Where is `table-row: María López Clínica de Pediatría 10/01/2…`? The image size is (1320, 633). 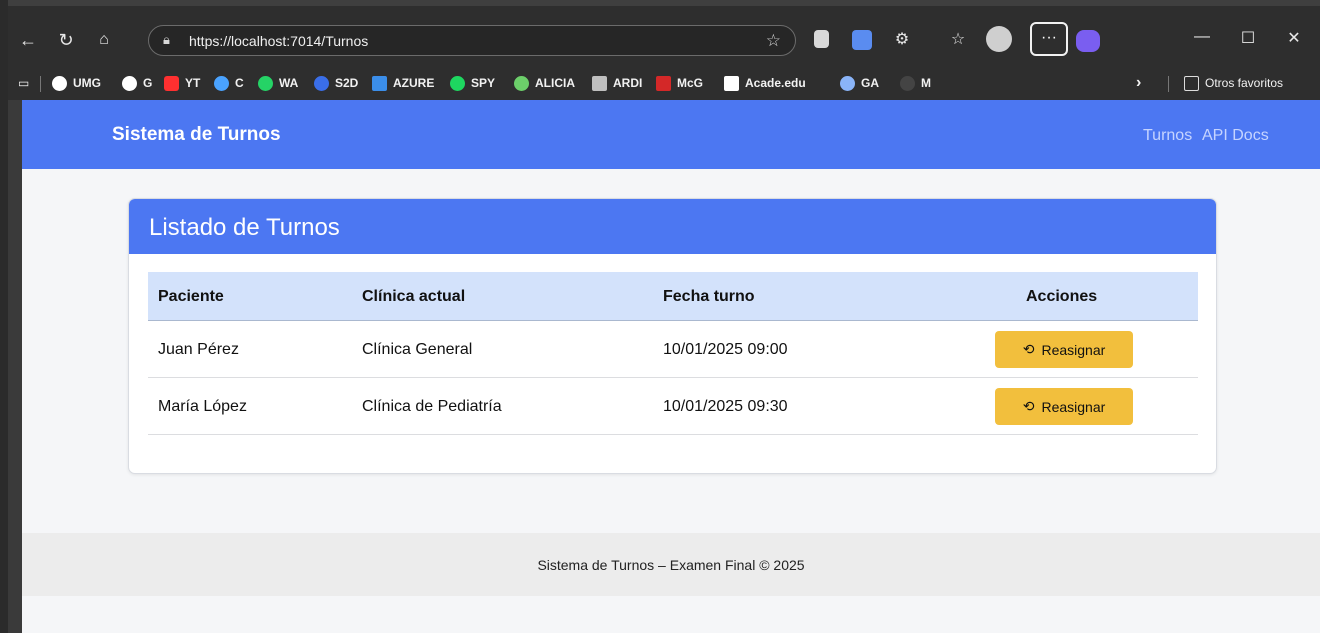 table-row: María López Clínica de Pediatría 10/01/2… is located at coordinates (673, 406).